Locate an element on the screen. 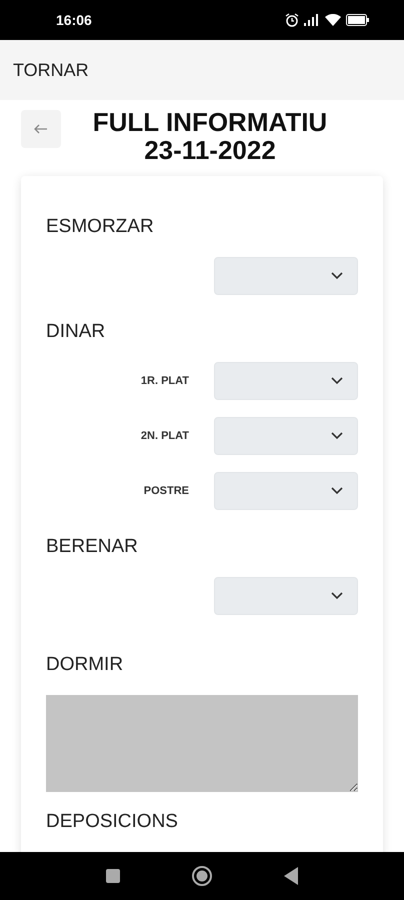 This screenshot has width=404, height=900. recent-apps-icon is located at coordinates (113, 876).